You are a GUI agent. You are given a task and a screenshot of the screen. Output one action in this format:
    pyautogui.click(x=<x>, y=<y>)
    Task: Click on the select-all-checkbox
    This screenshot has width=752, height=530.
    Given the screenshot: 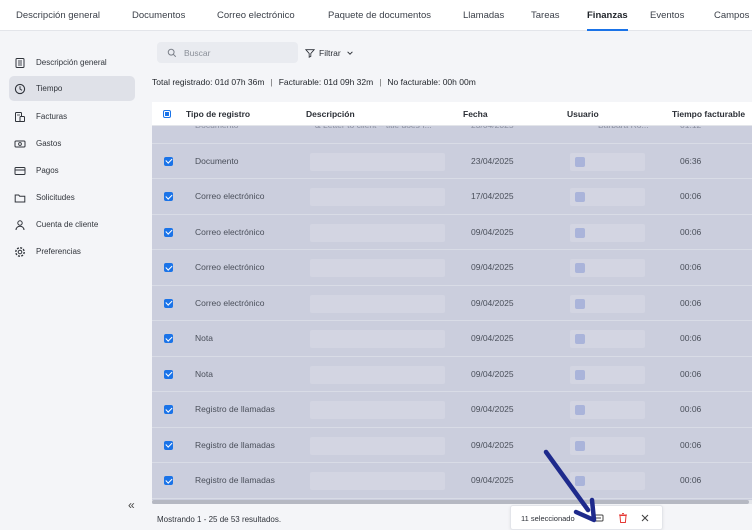 What is the action you would take?
    pyautogui.click(x=167, y=114)
    